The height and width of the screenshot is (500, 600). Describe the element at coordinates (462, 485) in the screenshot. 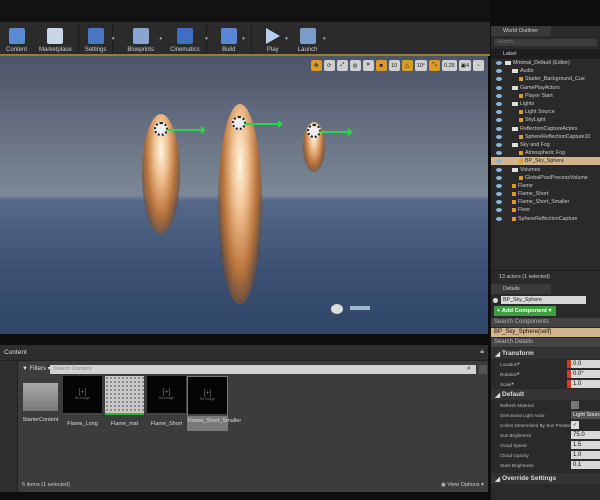

I see `view-options-button: ◉ View Options ▾` at that location.